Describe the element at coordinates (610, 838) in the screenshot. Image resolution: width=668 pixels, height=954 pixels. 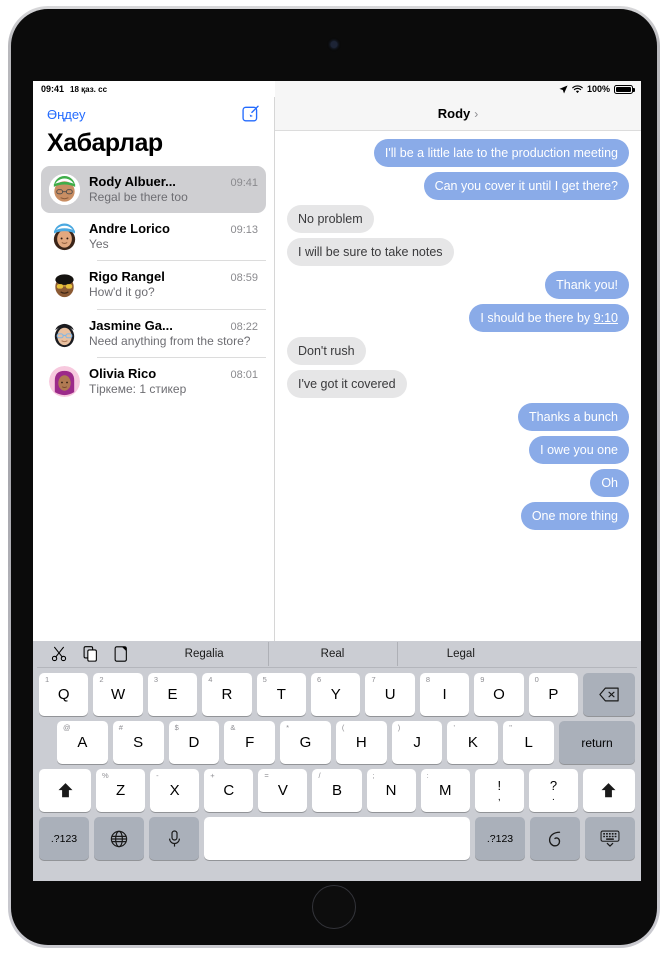
I see `hide-keyboard-icon` at that location.